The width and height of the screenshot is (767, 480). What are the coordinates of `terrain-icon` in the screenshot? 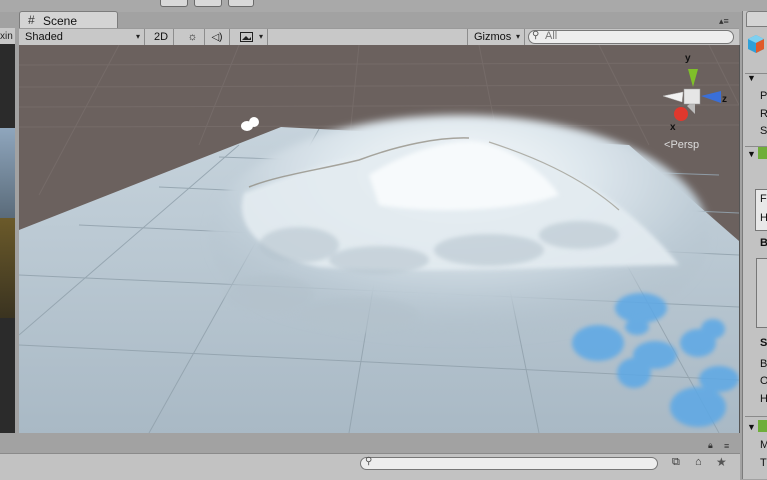 It's located at (762, 153).